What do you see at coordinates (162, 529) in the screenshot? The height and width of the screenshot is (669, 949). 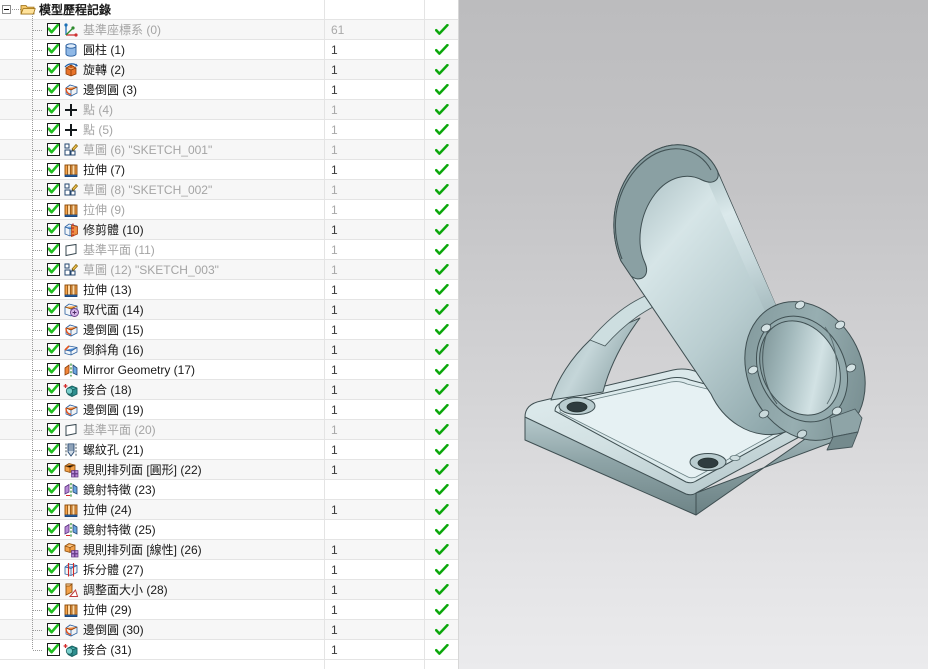 I see `tree-item-name-cell: 鏡射特徵 (25)` at bounding box center [162, 529].